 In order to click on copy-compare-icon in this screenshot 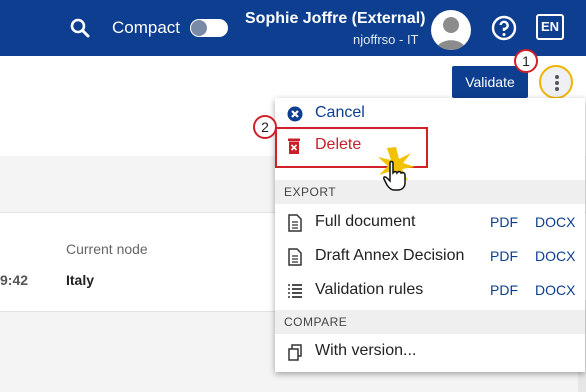, I will do `click(295, 352)`.